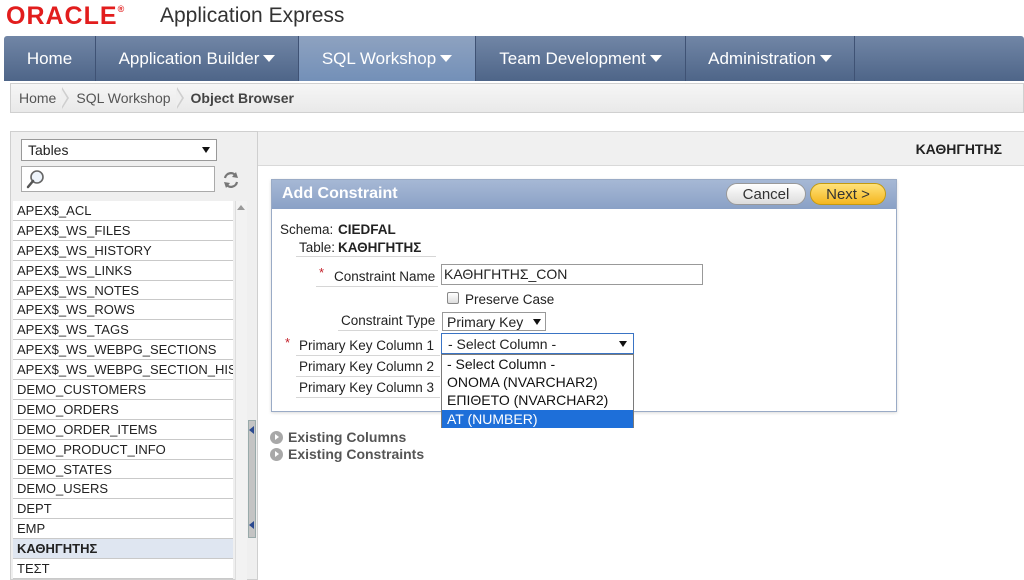 Image resolution: width=1024 pixels, height=580 pixels. I want to click on object-list-item: APEX$_WS_NOTES, so click(123, 290).